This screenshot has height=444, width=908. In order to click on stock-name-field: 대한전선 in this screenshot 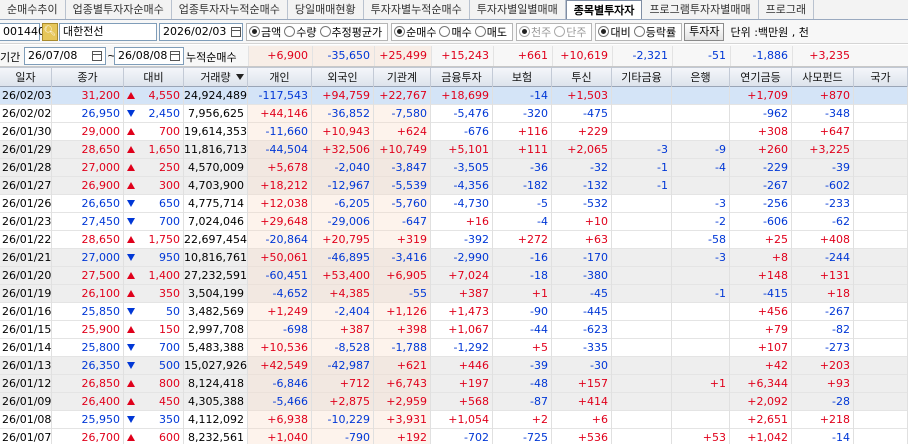, I will do `click(108, 31)`.